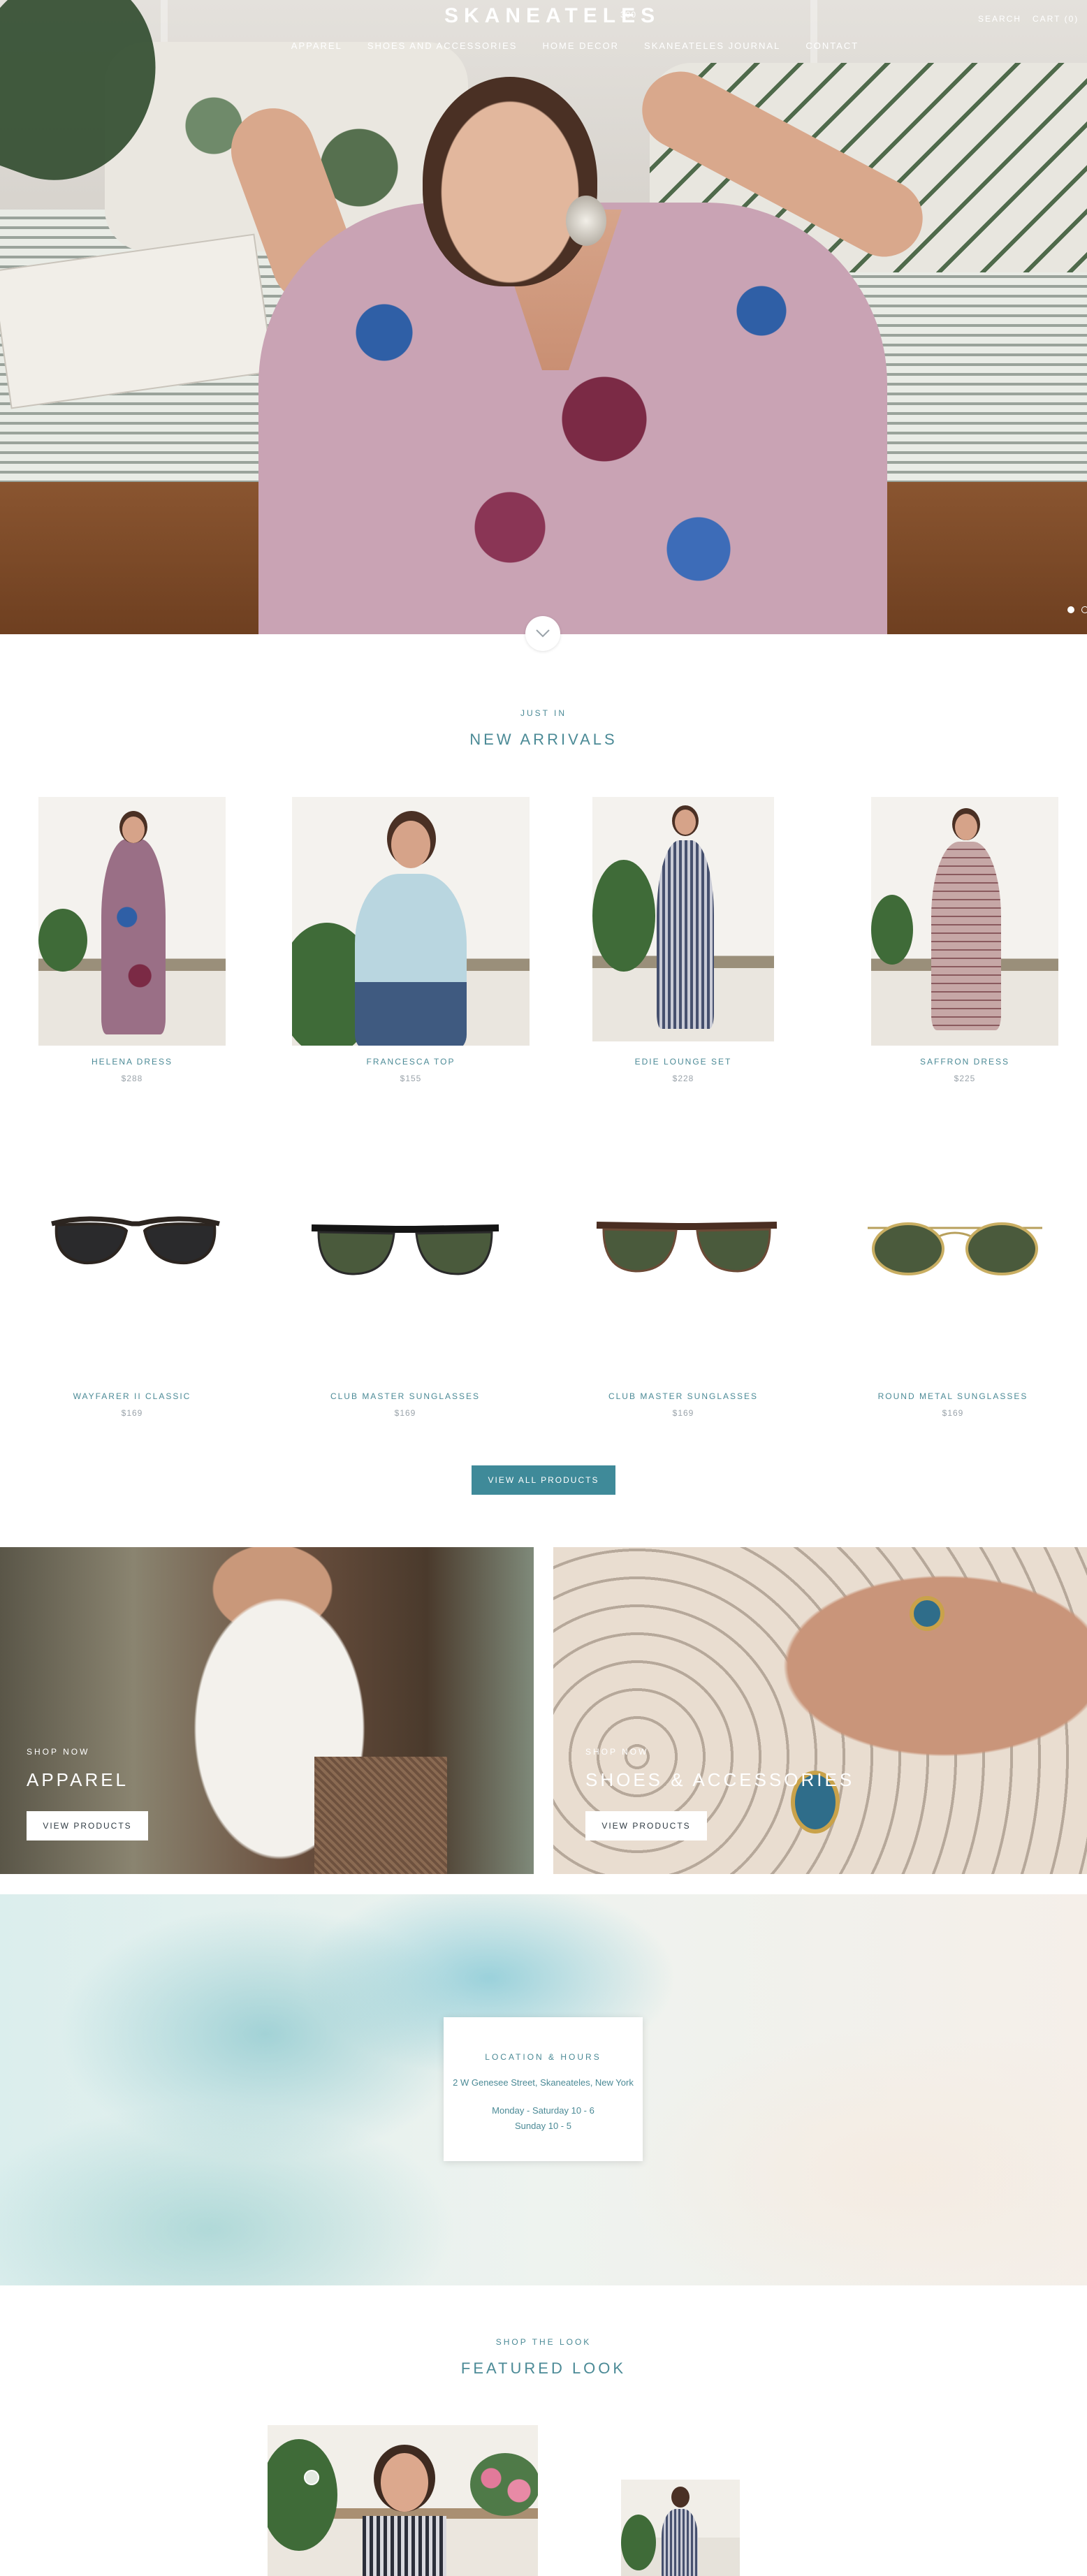  Describe the element at coordinates (683, 1078) in the screenshot. I see `product-price: $228` at that location.